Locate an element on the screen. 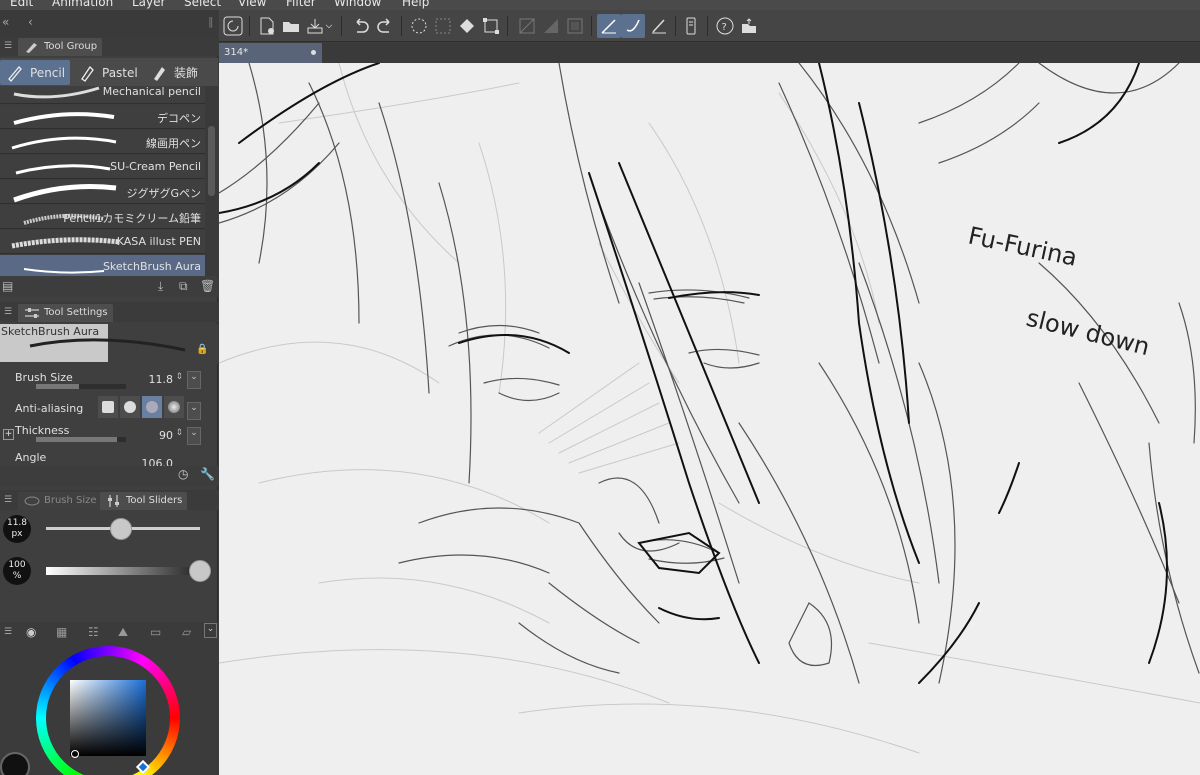 The height and width of the screenshot is (775, 1200). intermediate-color-tab-icon: ☷ is located at coordinates (93, 632).